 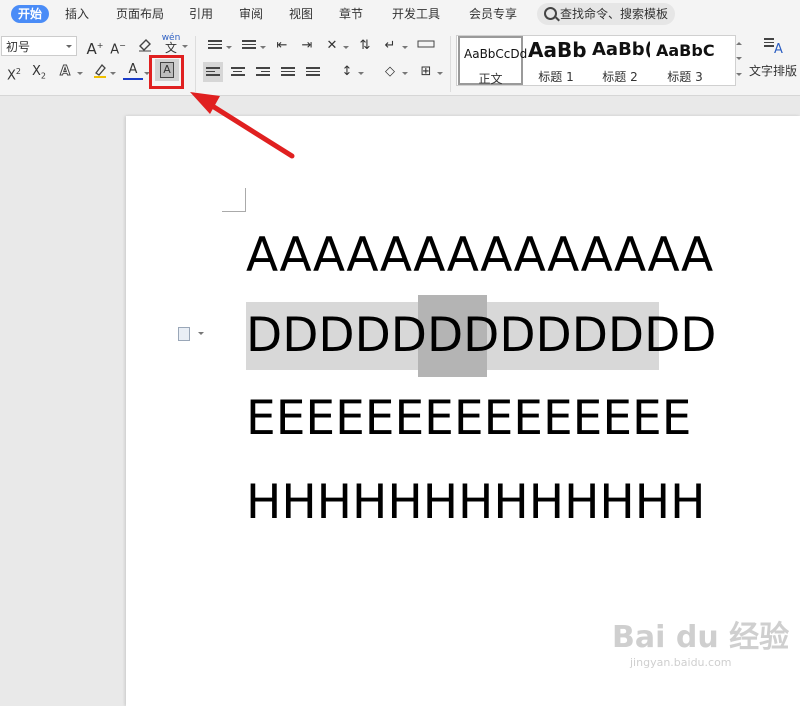 What do you see at coordinates (242, 125) in the screenshot?
I see `annotation-arrow` at bounding box center [242, 125].